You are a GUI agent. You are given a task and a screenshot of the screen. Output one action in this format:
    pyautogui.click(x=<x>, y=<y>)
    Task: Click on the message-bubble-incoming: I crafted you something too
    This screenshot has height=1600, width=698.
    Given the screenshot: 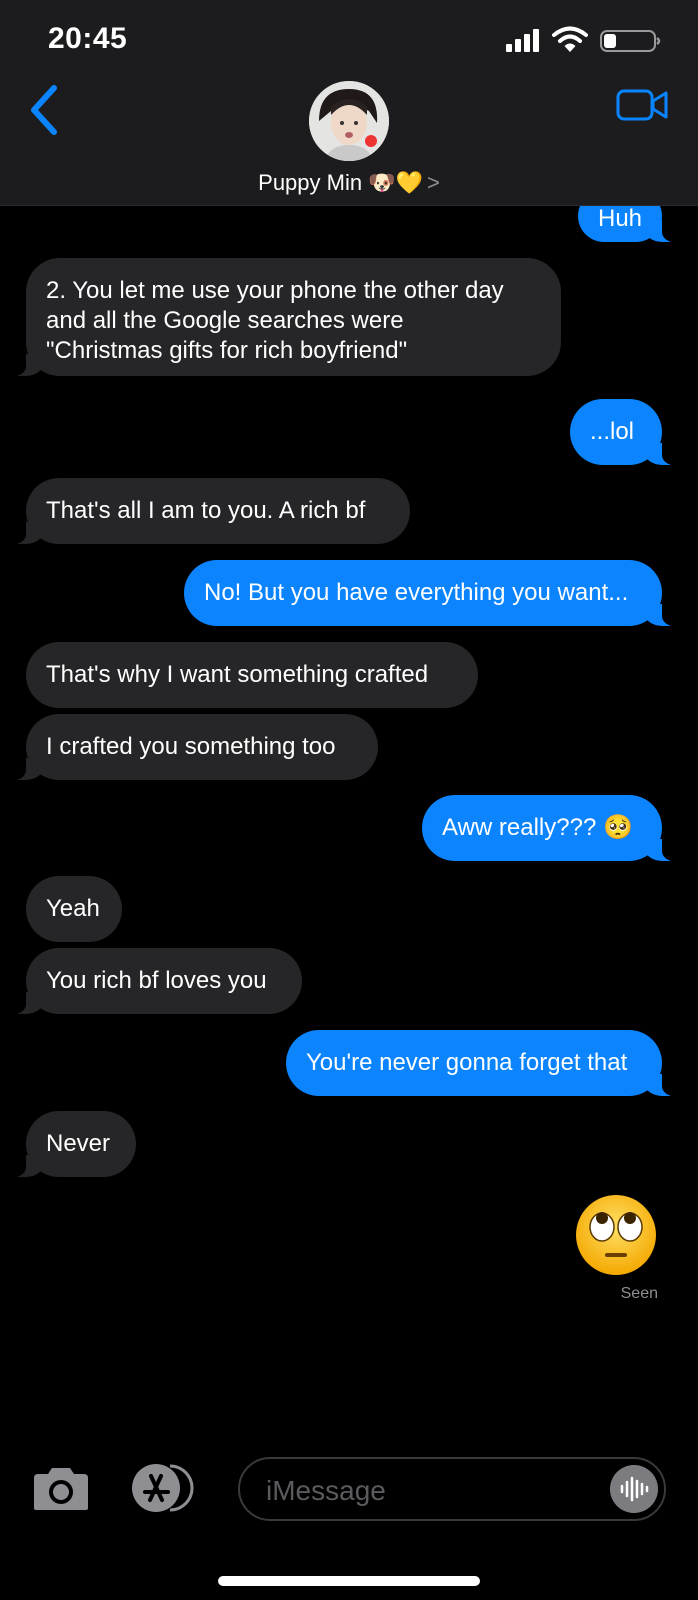 What is the action you would take?
    pyautogui.click(x=192, y=747)
    